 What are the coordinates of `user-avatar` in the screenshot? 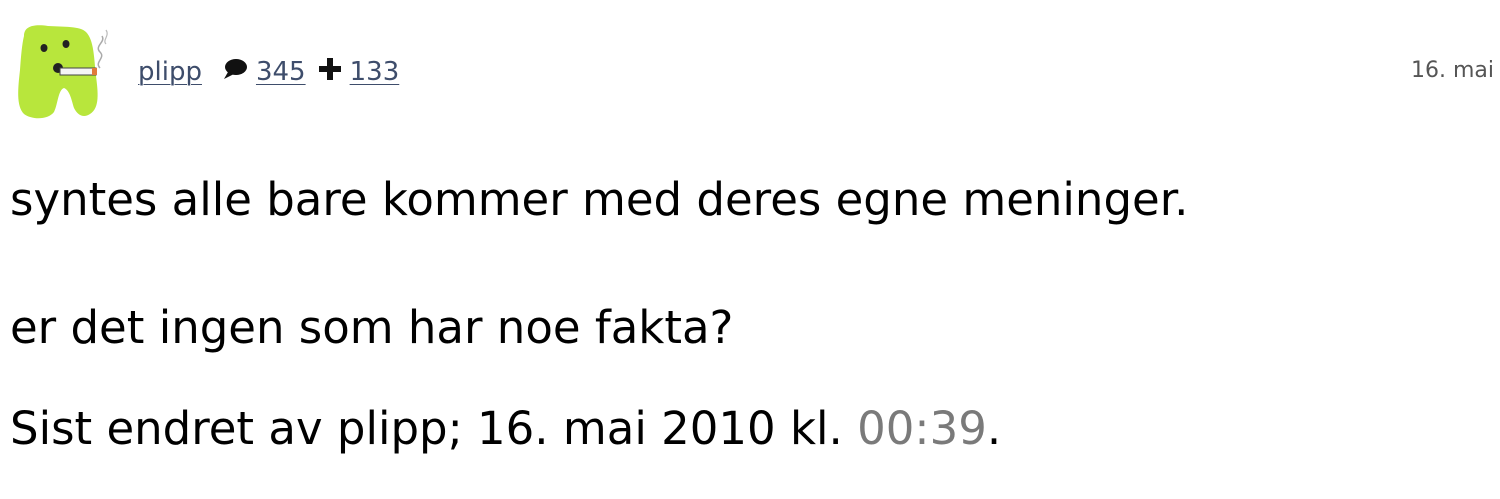 It's located at (69, 70).